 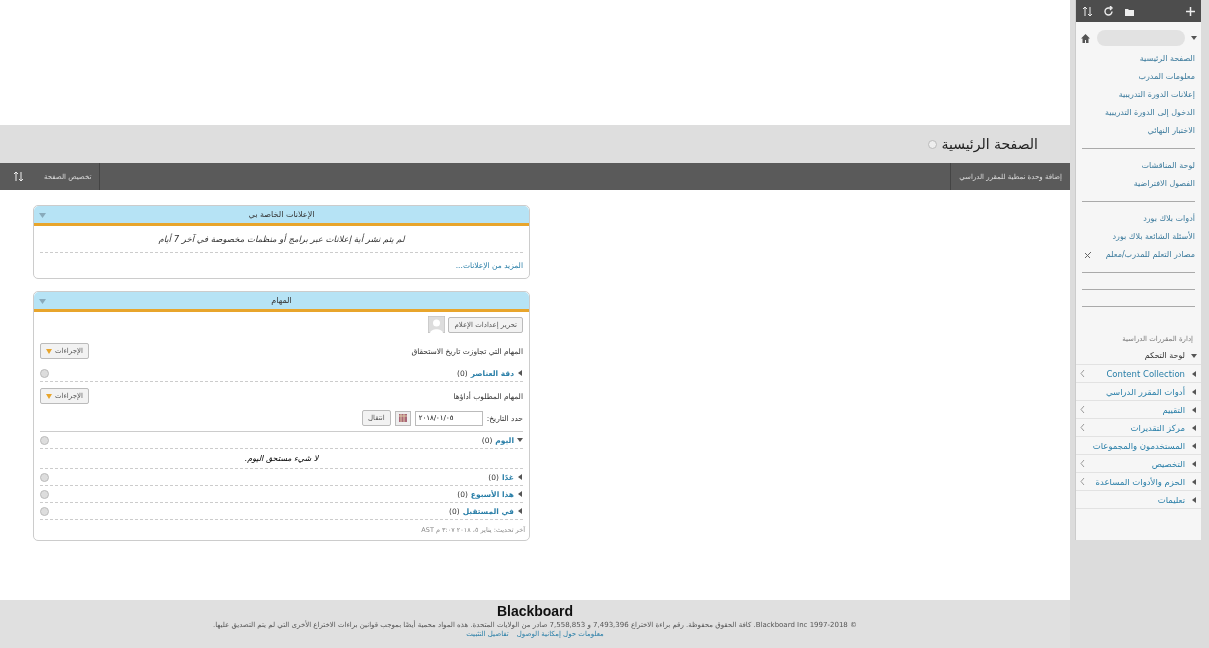 What do you see at coordinates (1150, 113) in the screenshot?
I see `course-menu-link: الدخول إلى الدورة التدريبية` at bounding box center [1150, 113].